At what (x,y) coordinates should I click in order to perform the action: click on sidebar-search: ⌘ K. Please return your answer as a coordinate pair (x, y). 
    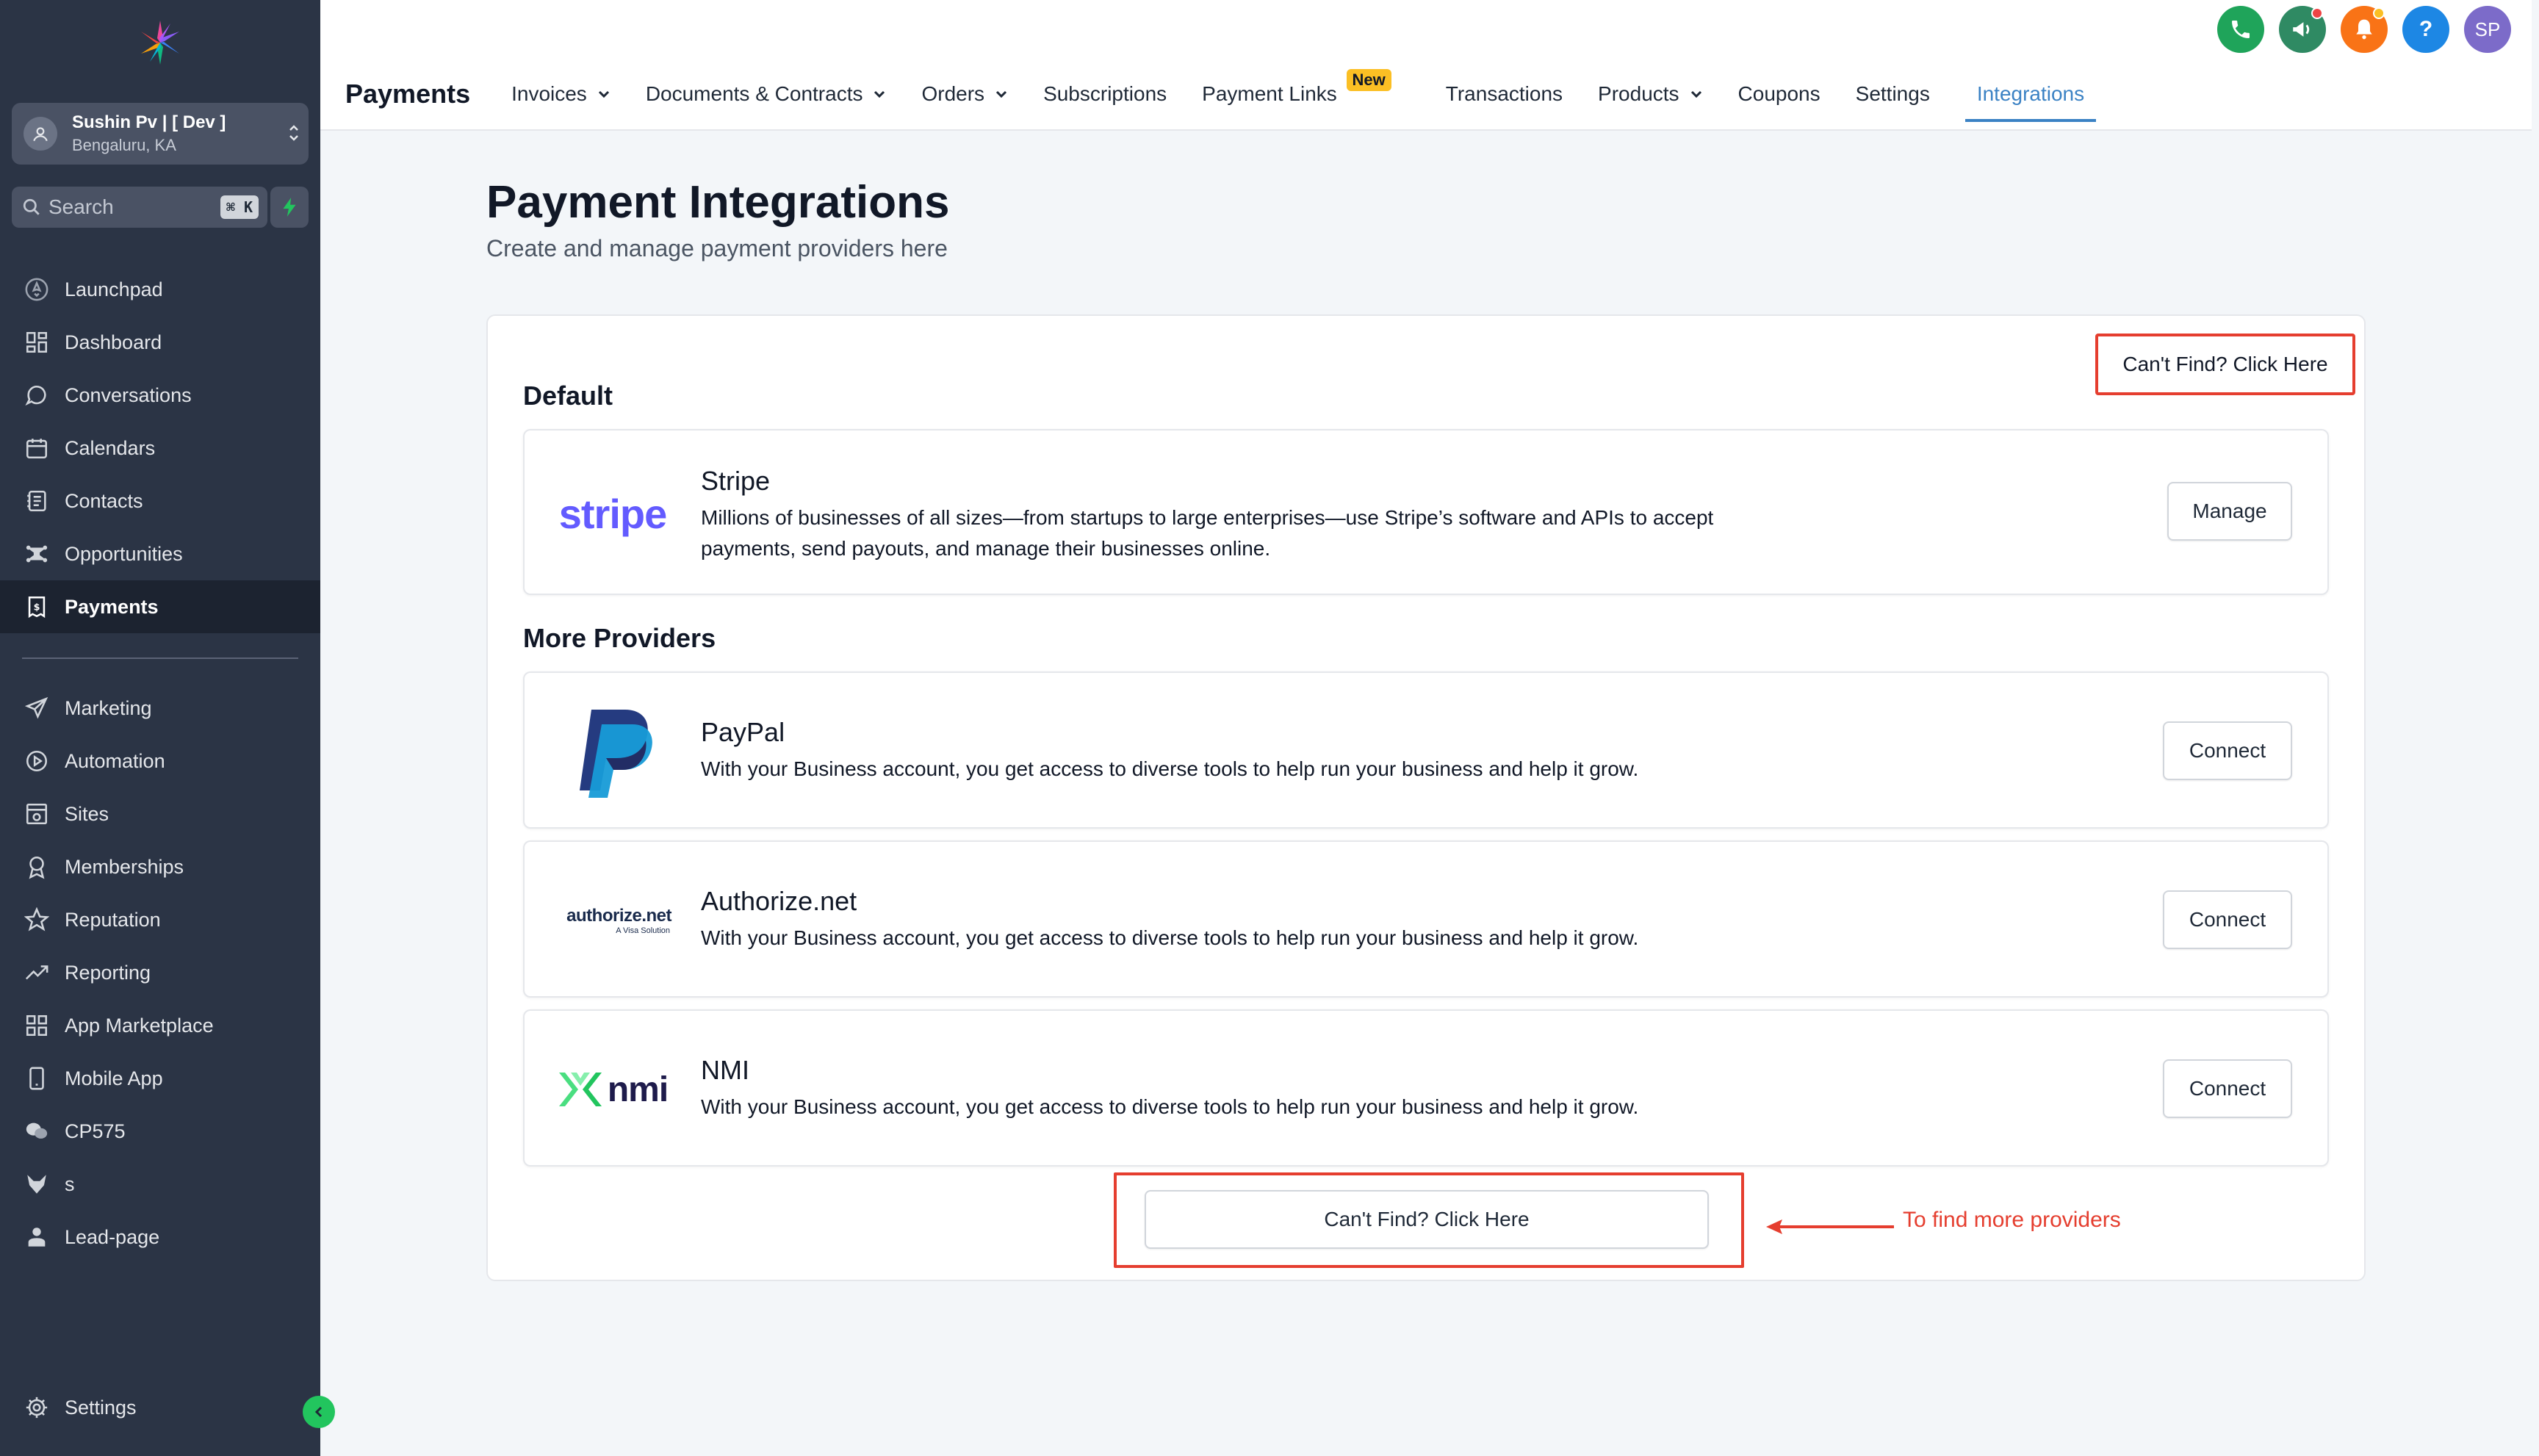
    Looking at the image, I should click on (139, 208).